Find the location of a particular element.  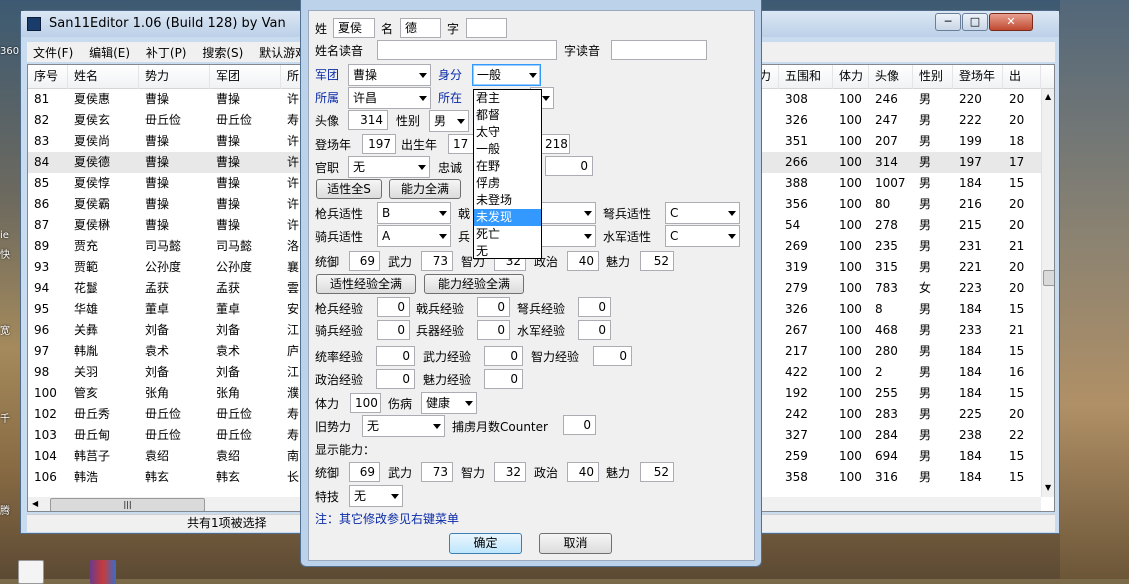

war-exp-field: 0 is located at coordinates (503, 356).